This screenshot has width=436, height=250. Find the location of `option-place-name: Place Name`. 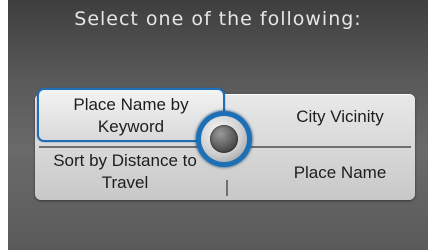

option-place-name: Place Name is located at coordinates (340, 174).